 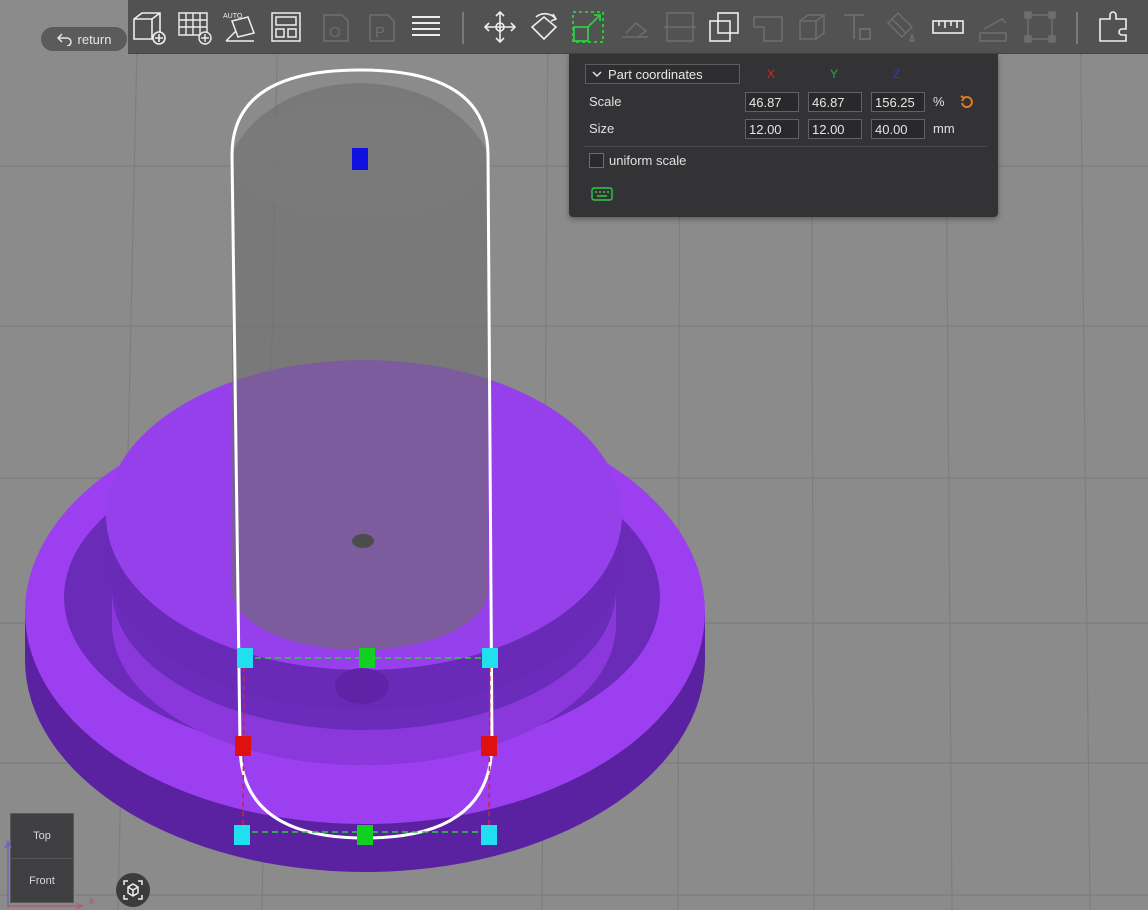 I want to click on page-o-button: O, so click(x=336, y=27).